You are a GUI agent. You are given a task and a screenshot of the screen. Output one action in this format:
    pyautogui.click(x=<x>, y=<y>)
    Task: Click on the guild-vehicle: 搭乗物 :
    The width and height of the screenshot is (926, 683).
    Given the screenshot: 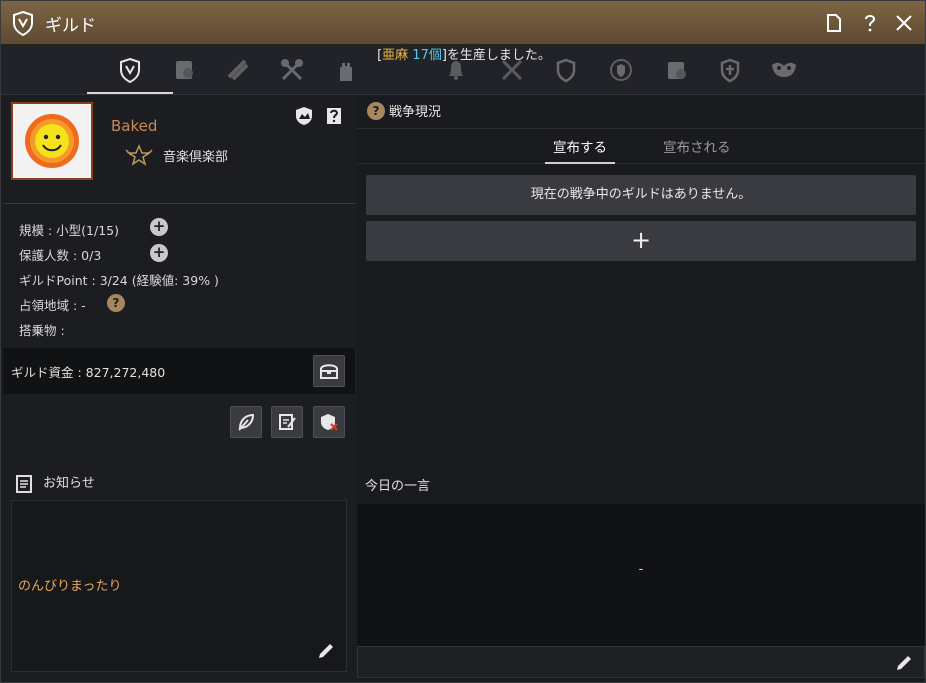 What is the action you would take?
    pyautogui.click(x=42, y=330)
    